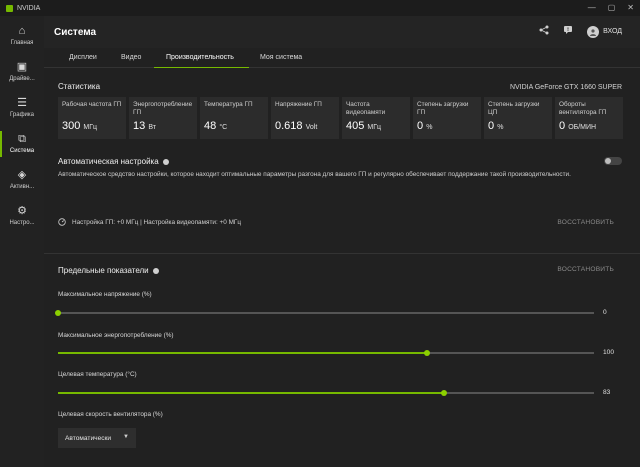 This screenshot has width=640, height=467. I want to click on close-button: ✕, so click(630, 7).